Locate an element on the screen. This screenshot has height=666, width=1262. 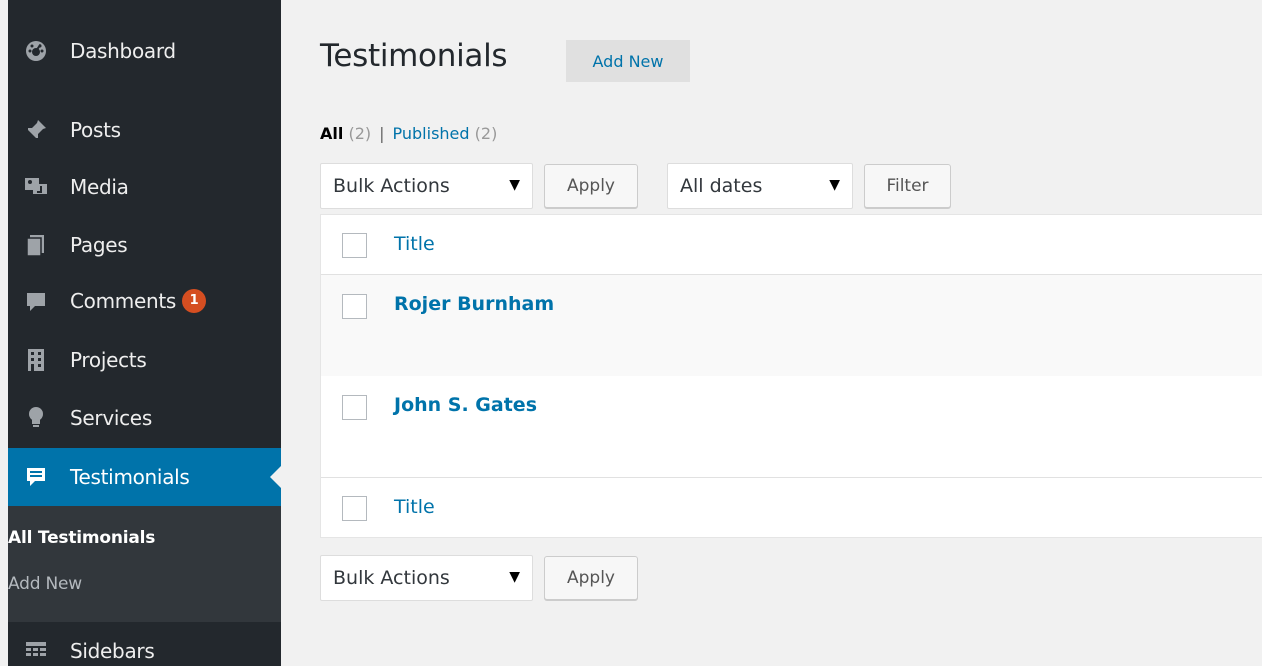
filter-button: Filter is located at coordinates (907, 186).